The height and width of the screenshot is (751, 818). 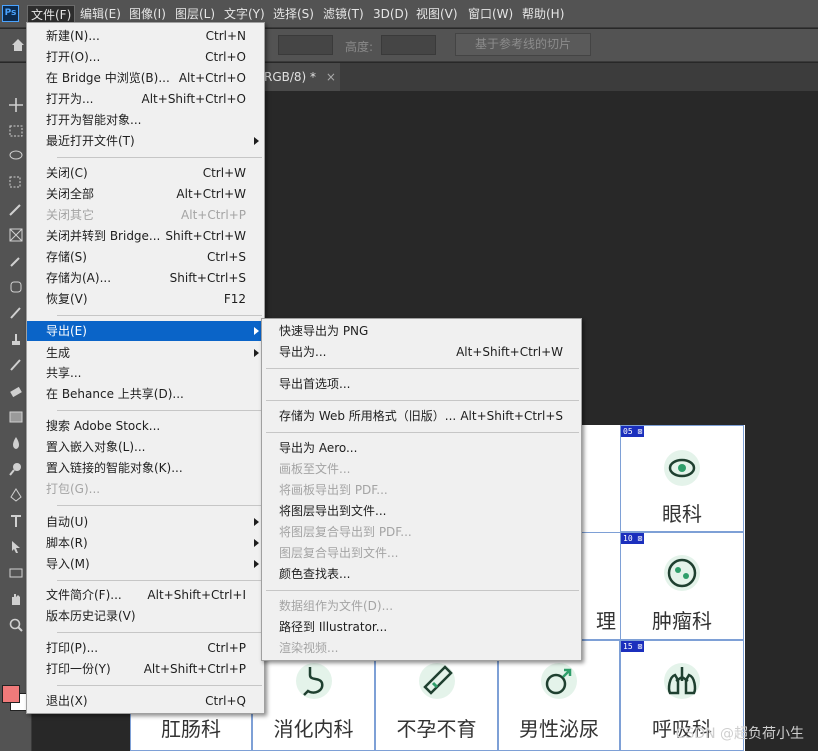 What do you see at coordinates (145, 194) in the screenshot?
I see `menu-item-close-all: 关闭全部 Alt+Ctrl+W` at bounding box center [145, 194].